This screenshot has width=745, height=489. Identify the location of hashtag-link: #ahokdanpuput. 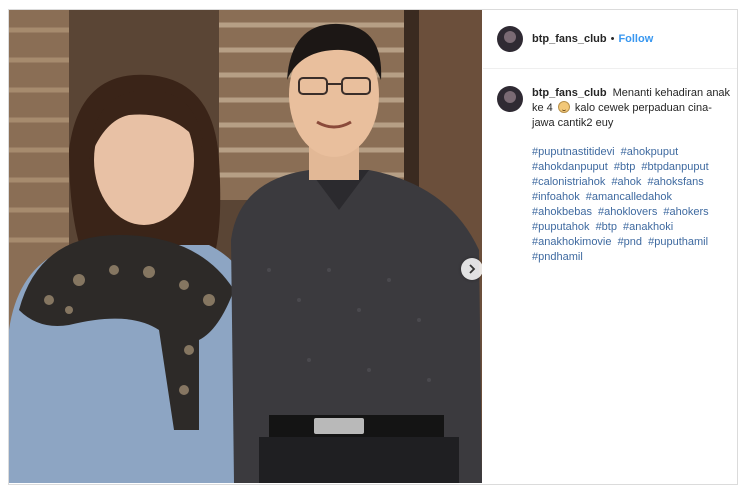
(570, 167).